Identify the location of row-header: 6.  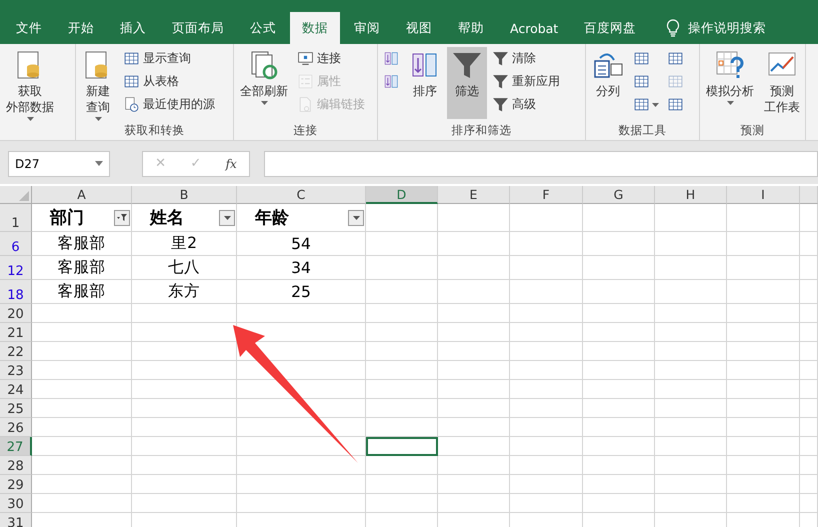
(16, 244).